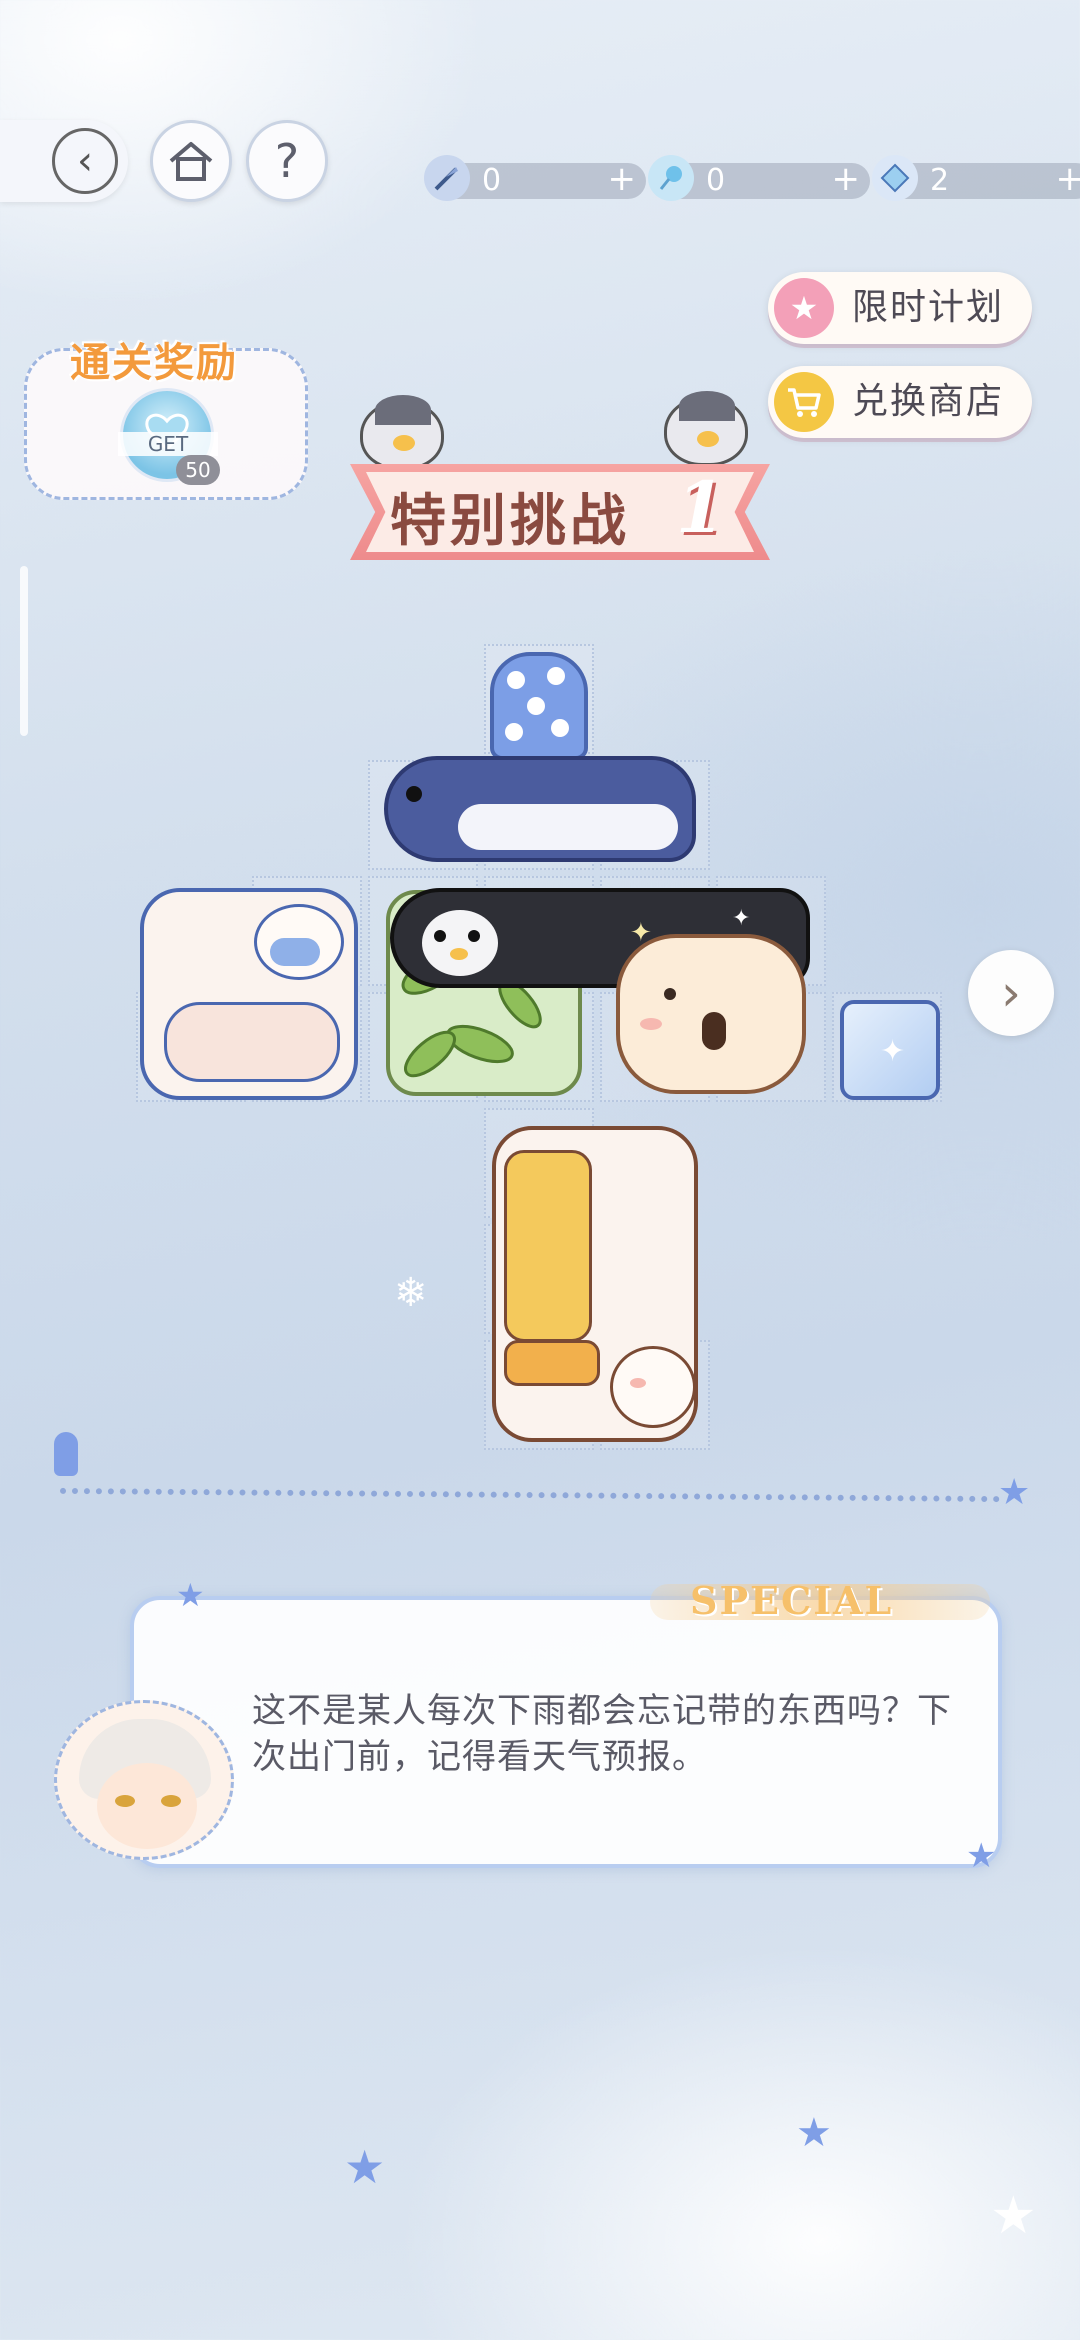 The height and width of the screenshot is (2340, 1080). I want to click on limited-plan-button: ★ 限时计划, so click(900, 308).